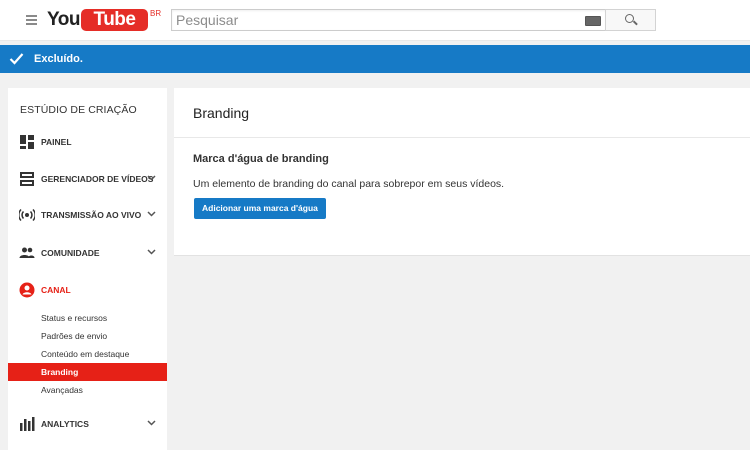  What do you see at coordinates (58, 59) in the screenshot?
I see `notification-text: Excluído.` at bounding box center [58, 59].